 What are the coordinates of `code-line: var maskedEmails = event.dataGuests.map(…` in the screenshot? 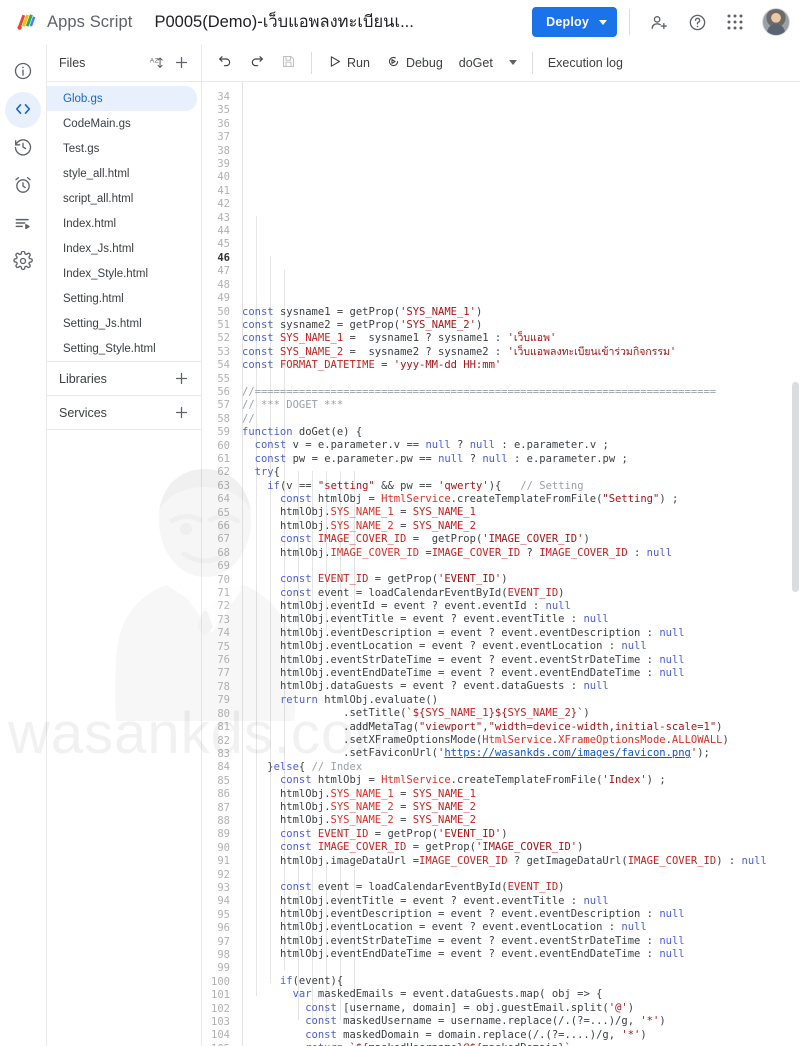 It's located at (519, 994).